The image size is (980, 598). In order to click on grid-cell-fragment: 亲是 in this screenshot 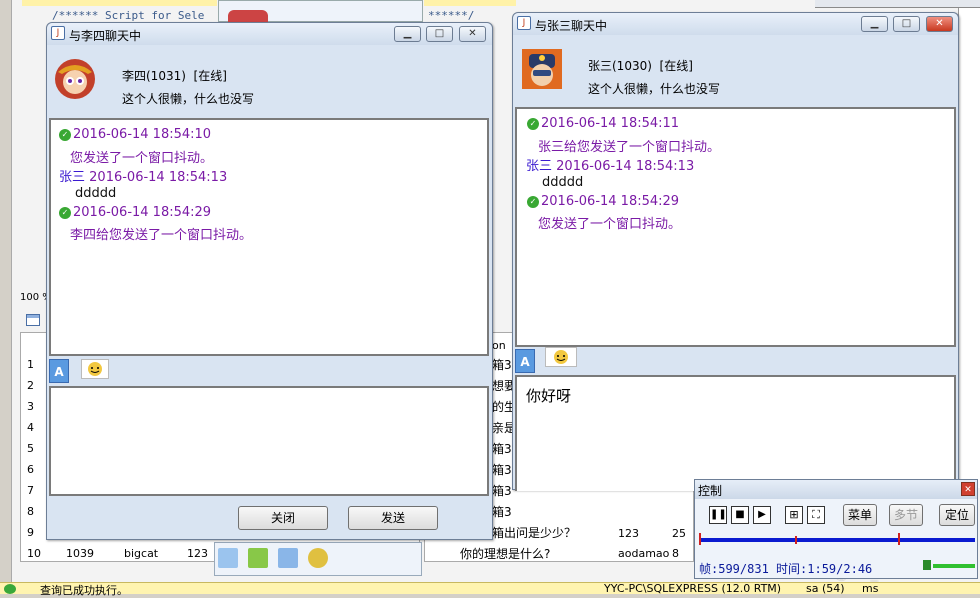, I will do `click(503, 428)`.